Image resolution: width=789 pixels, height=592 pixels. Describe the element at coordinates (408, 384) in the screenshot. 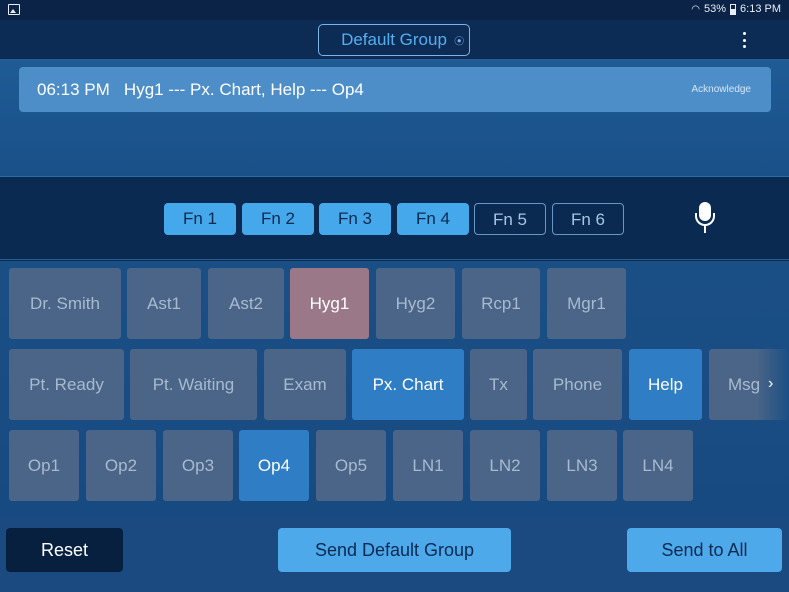

I see `tile-px-chart: Px. Chart` at that location.